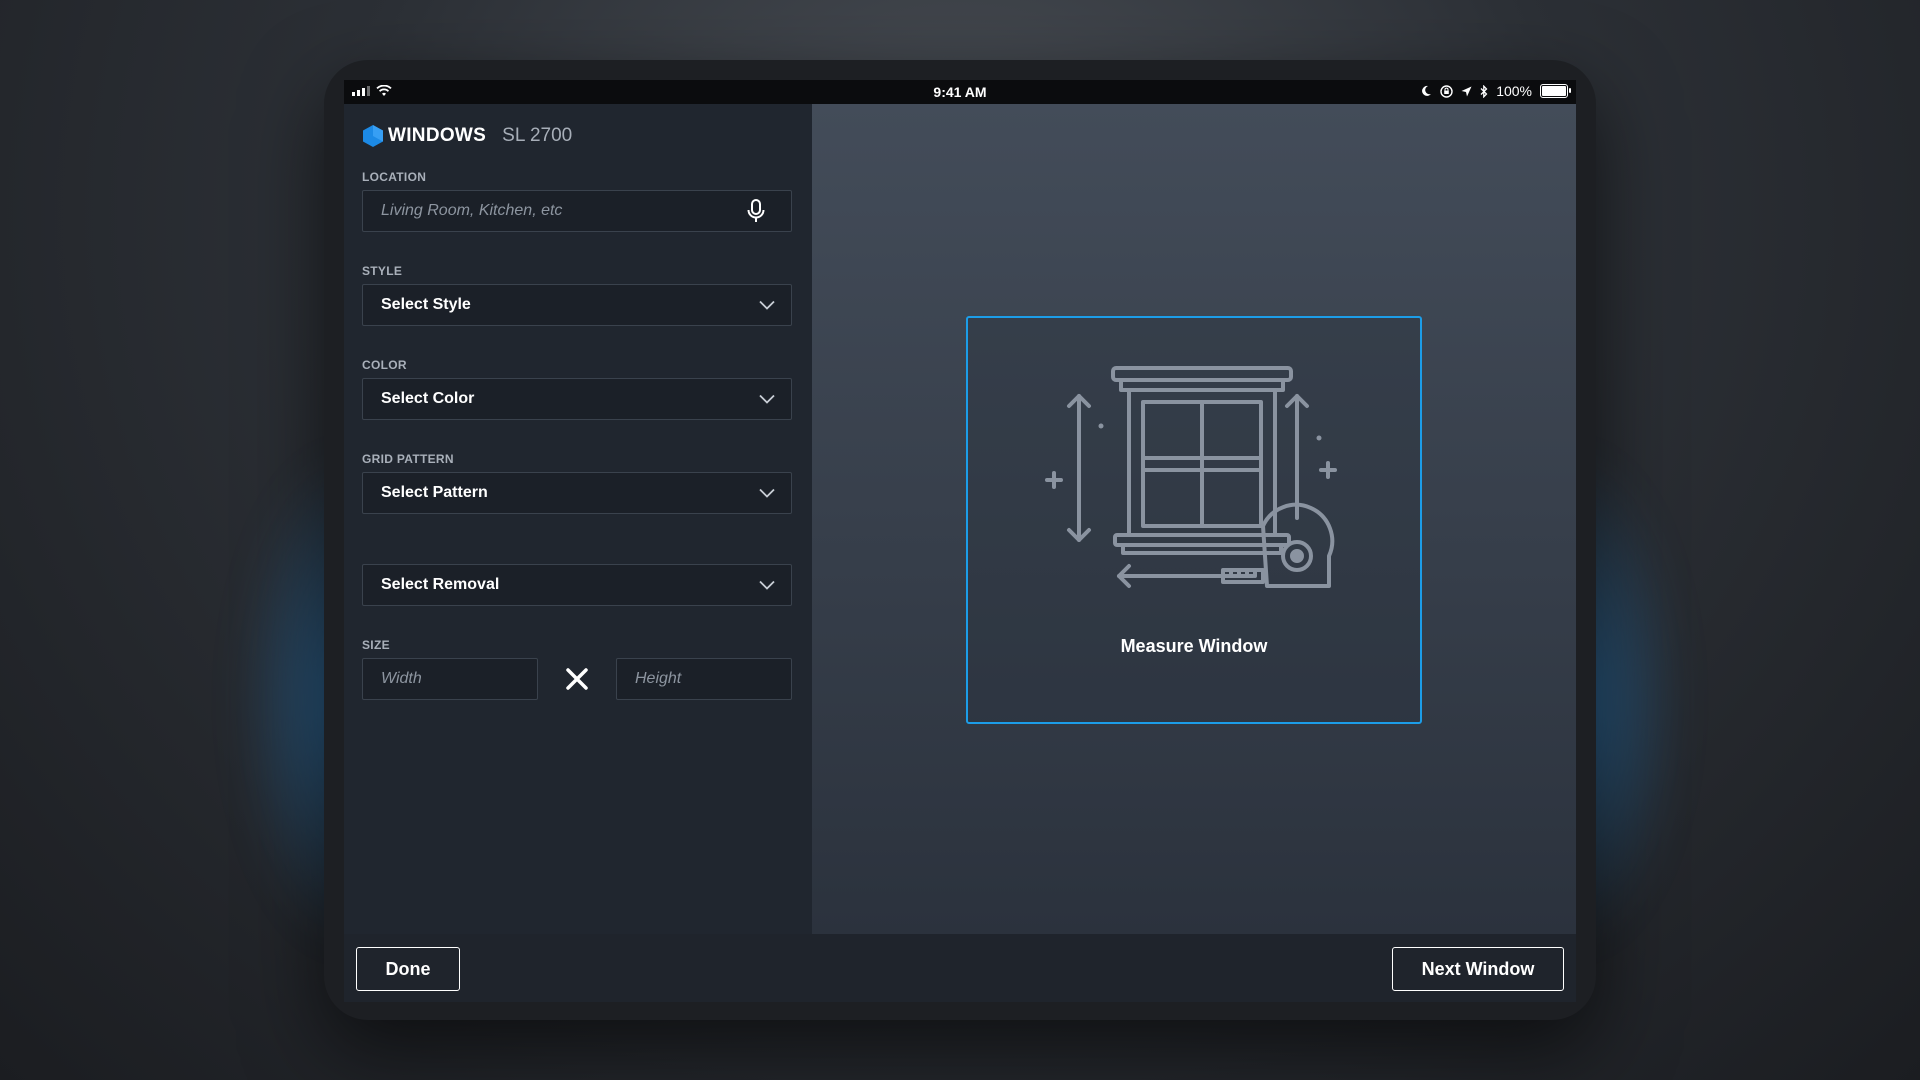  I want to click on height-placeholder: Height, so click(658, 678).